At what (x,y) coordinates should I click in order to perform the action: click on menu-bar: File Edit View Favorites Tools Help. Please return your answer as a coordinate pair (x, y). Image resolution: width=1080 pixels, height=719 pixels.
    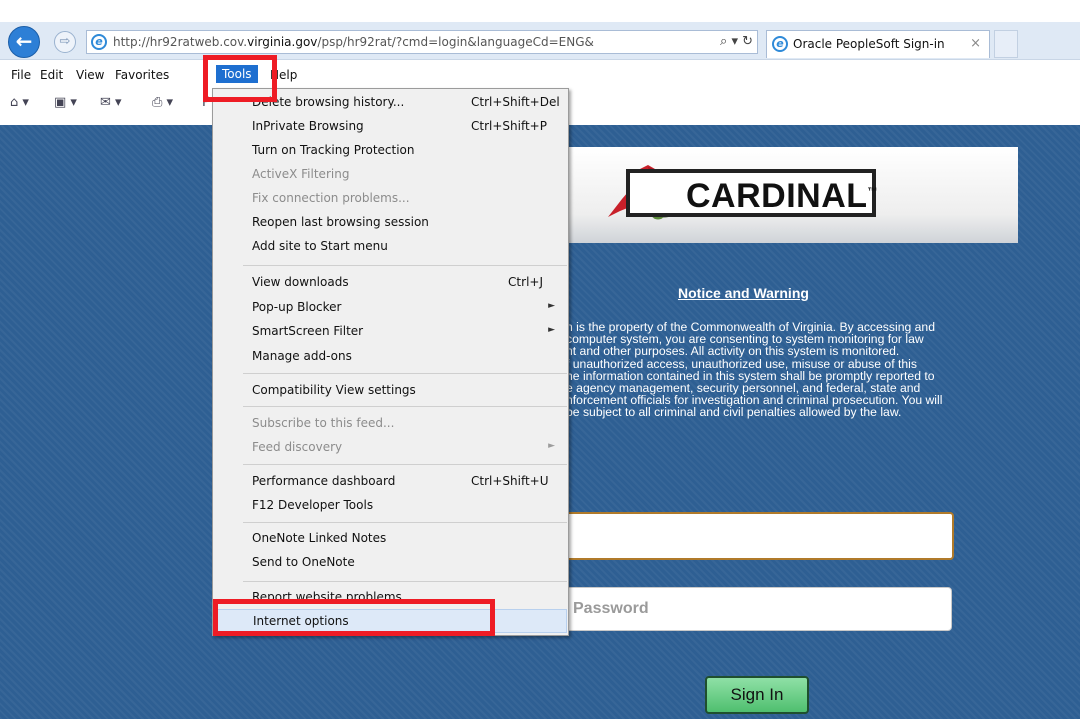
    Looking at the image, I should click on (540, 76).